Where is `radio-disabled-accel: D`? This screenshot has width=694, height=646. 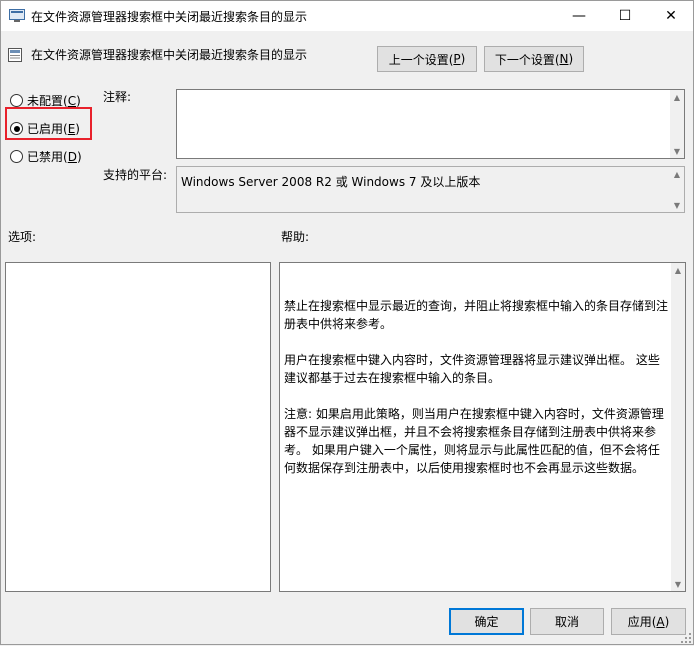
radio-disabled-accel: D is located at coordinates (72, 156).